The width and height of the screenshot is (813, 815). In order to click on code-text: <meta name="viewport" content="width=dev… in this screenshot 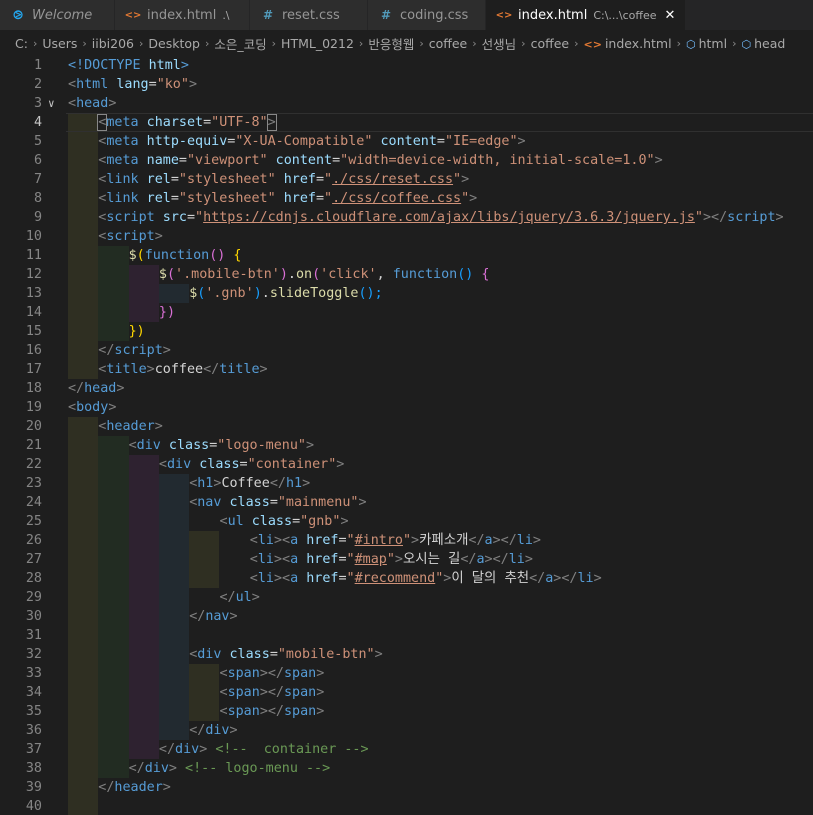, I will do `click(380, 160)`.